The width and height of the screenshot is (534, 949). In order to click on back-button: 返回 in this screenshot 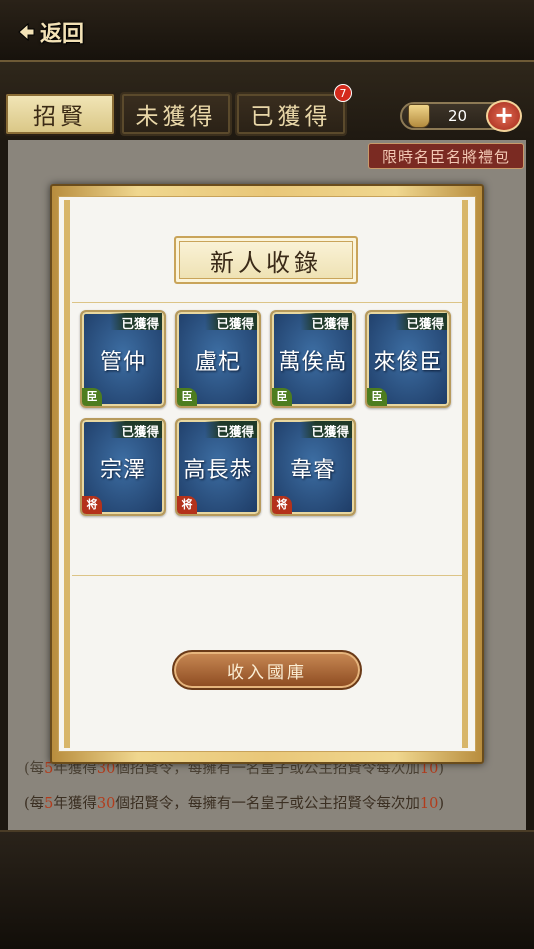, I will do `click(49, 32)`.